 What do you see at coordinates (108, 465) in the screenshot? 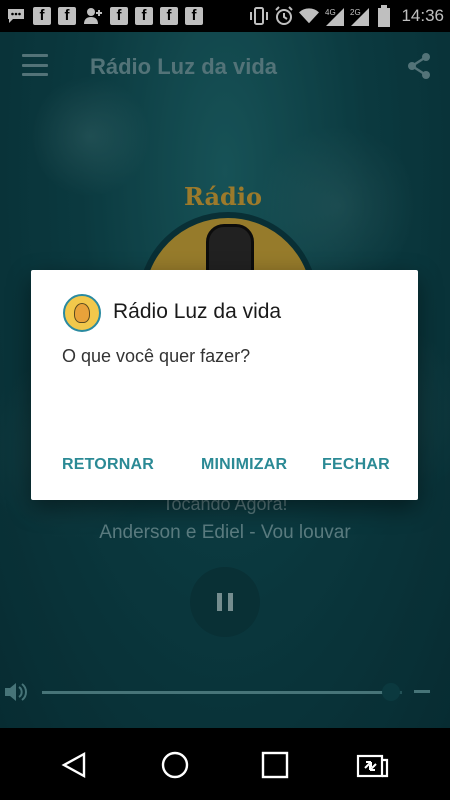
I see `retornar-button: RETORNAR` at bounding box center [108, 465].